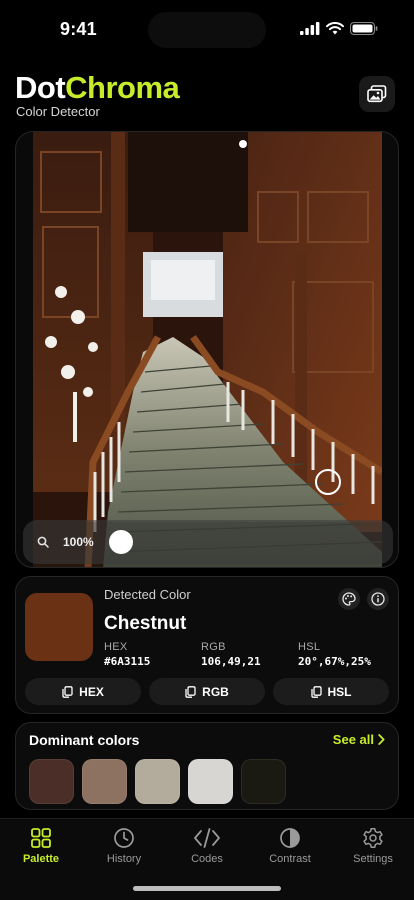  Describe the element at coordinates (208, 542) in the screenshot. I see `zoom-control: 100%` at that location.